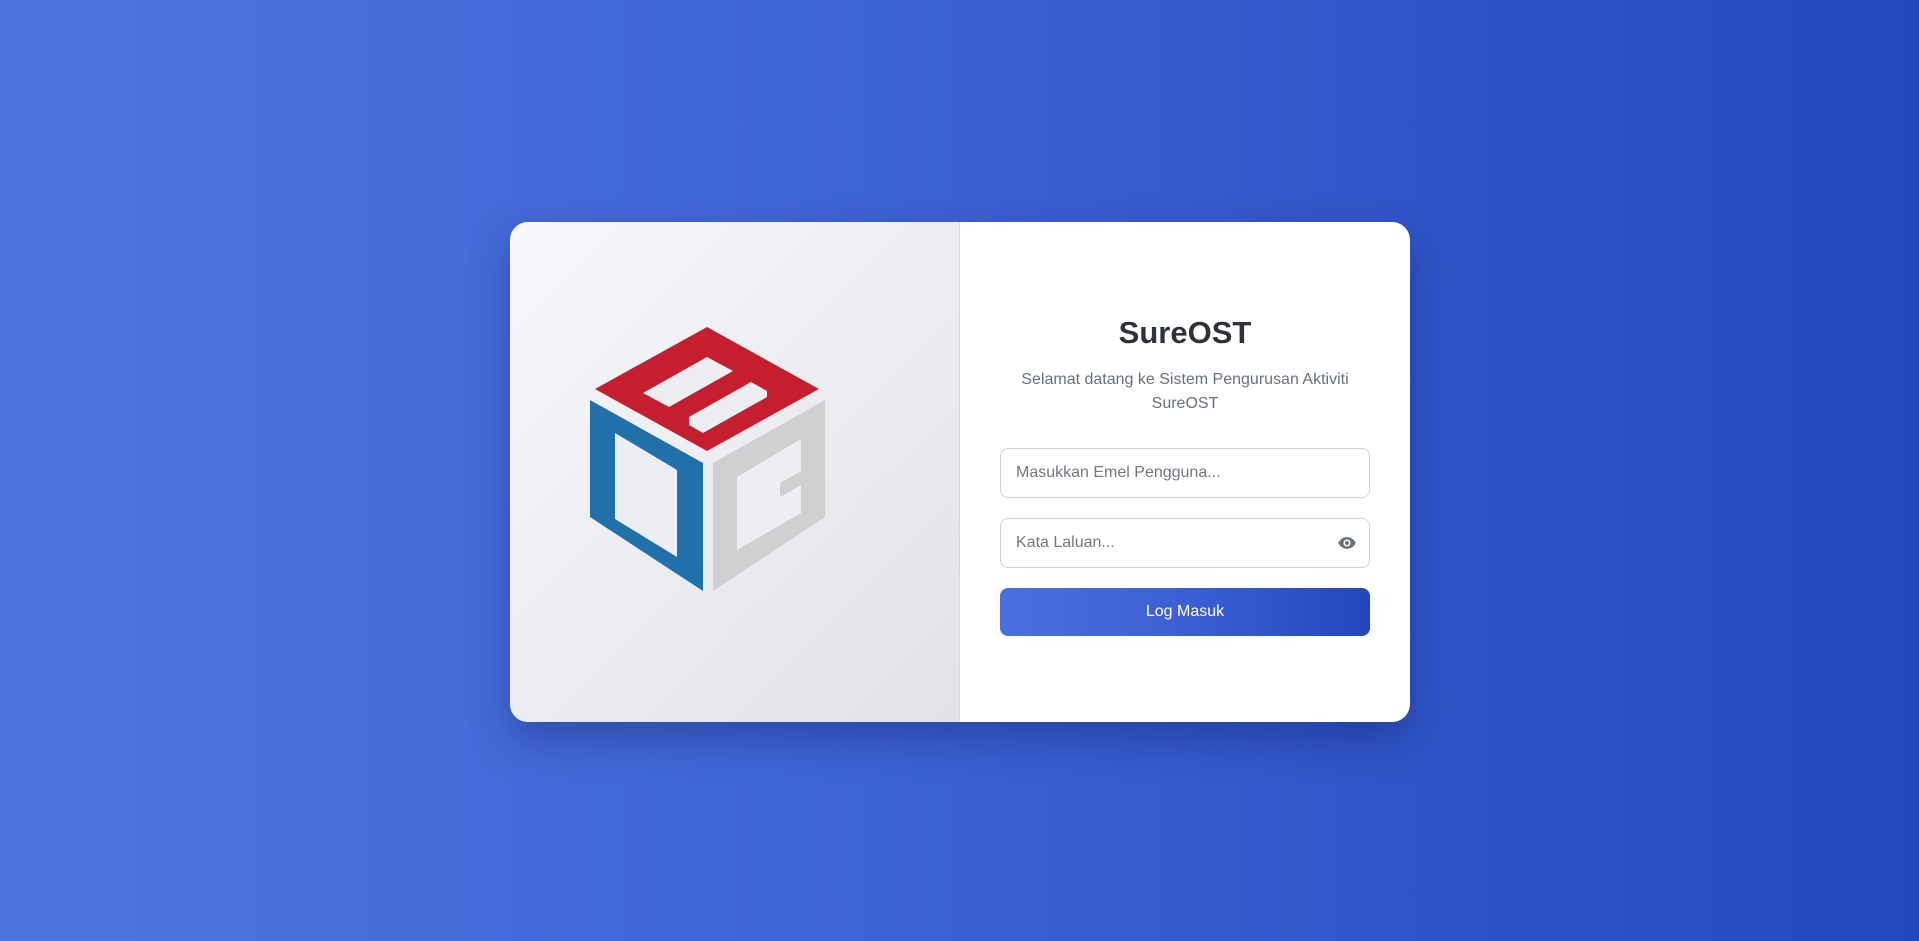 Image resolution: width=1919 pixels, height=941 pixels. Describe the element at coordinates (1185, 612) in the screenshot. I see `login-button: Log Masuk` at that location.